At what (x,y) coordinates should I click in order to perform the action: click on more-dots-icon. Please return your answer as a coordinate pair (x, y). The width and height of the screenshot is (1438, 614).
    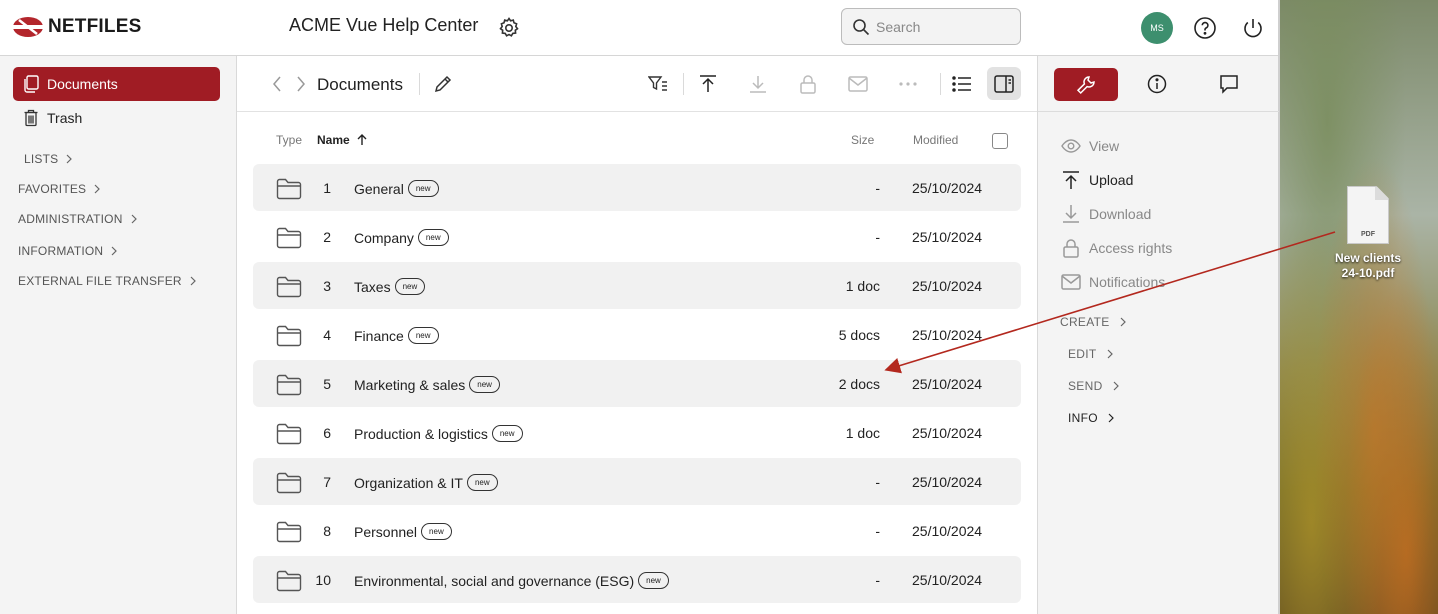
    Looking at the image, I should click on (908, 84).